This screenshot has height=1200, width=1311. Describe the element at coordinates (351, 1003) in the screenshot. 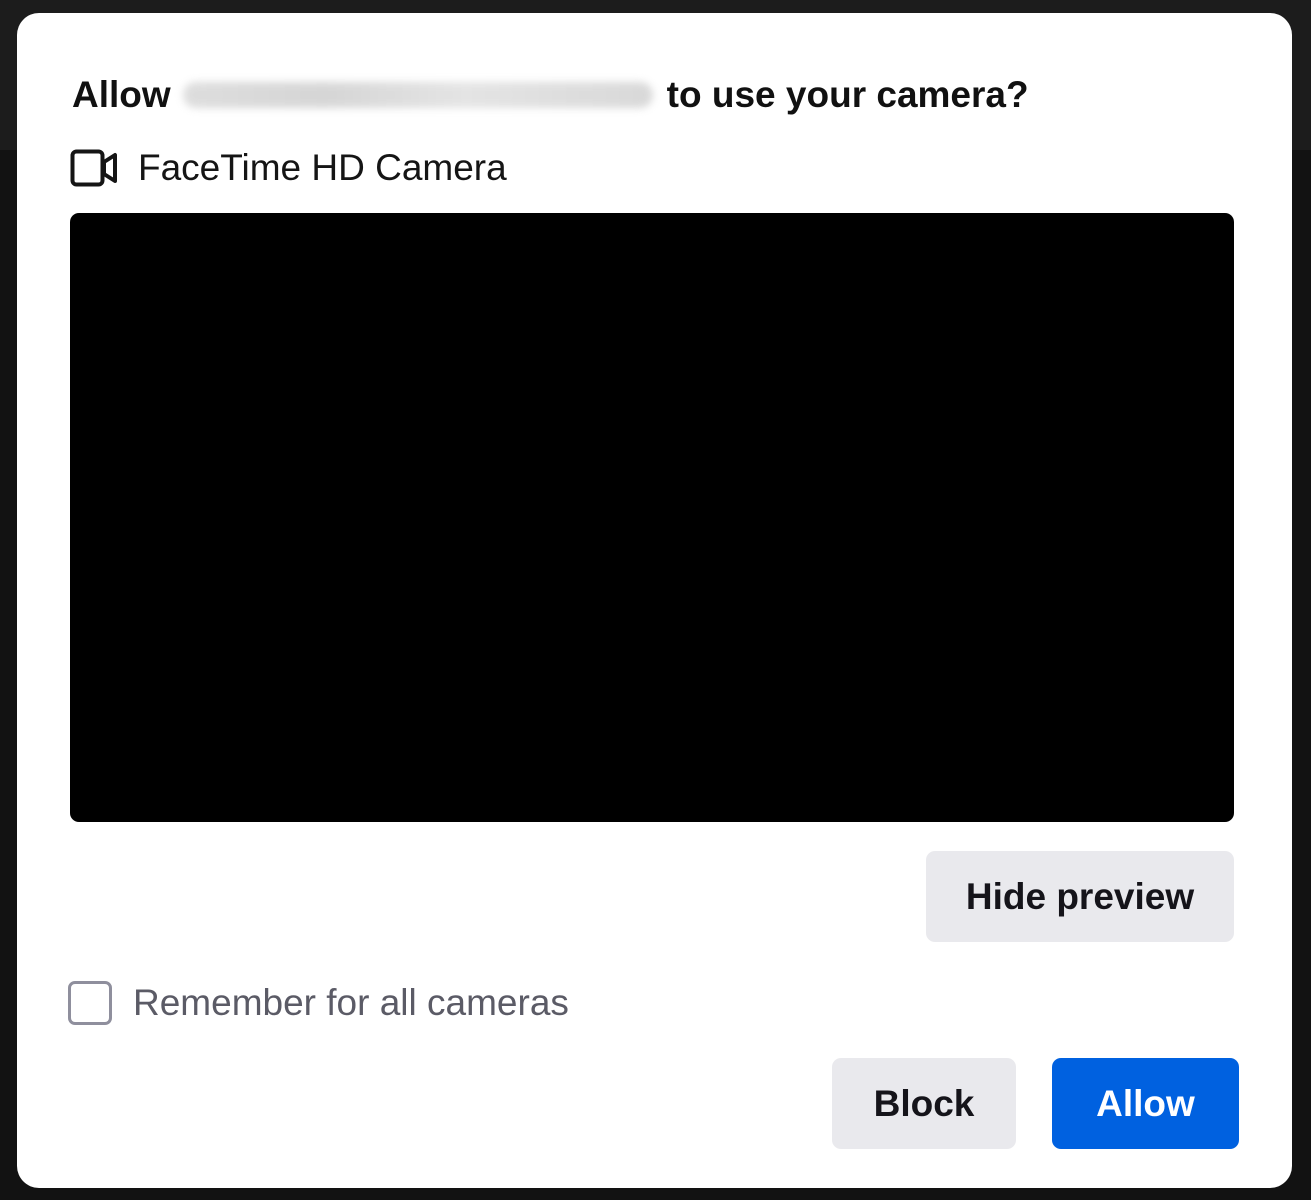

I see `remember-label: Remember for all cameras` at that location.